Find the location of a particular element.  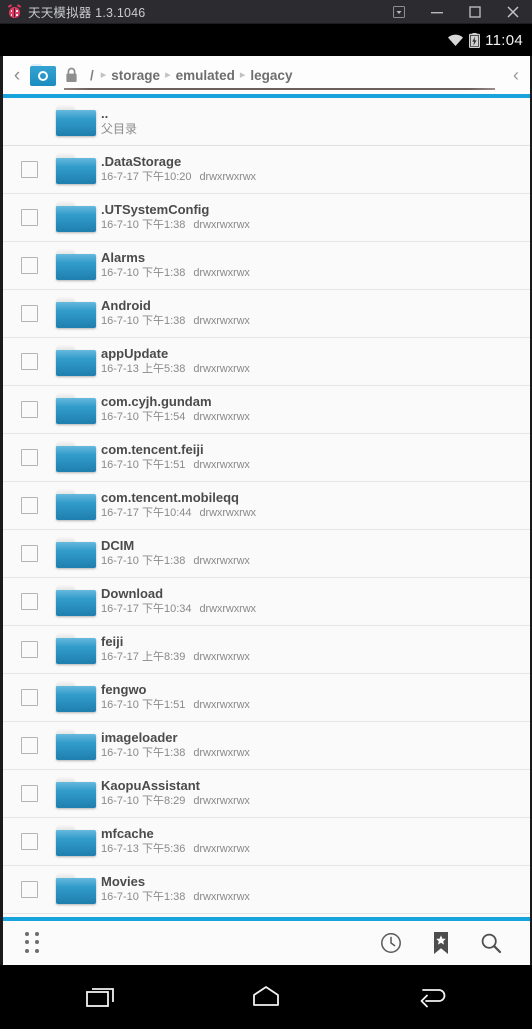

back-button is located at coordinates (432, 997).